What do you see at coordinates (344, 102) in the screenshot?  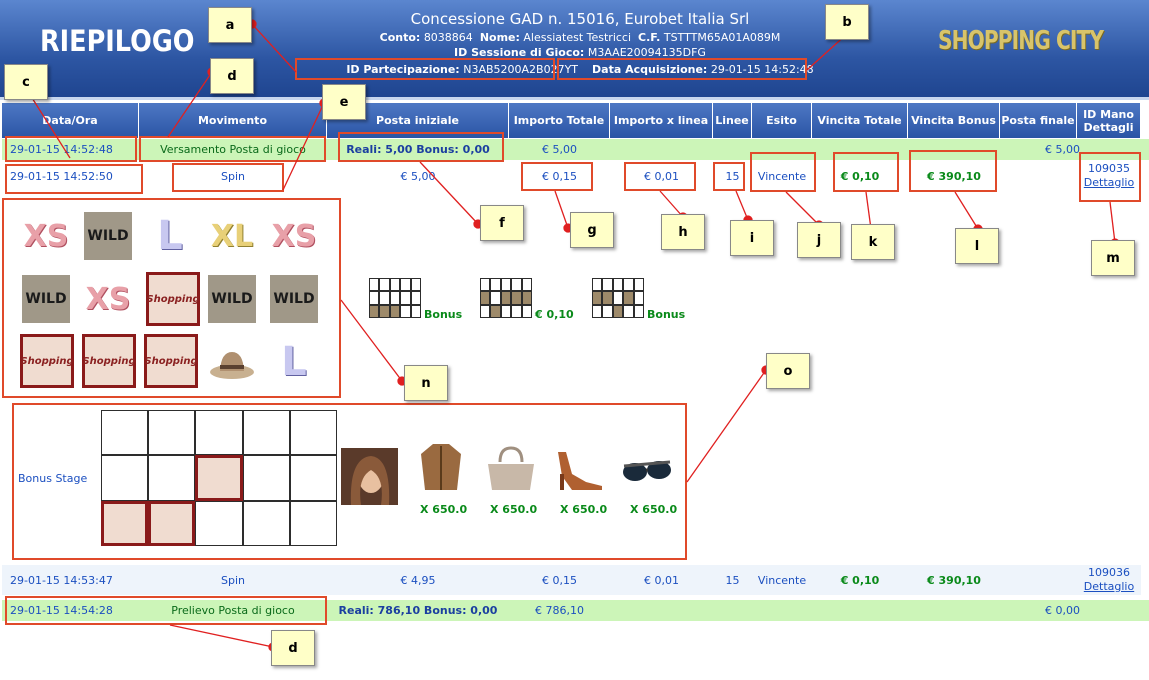 I see `annotation-note: e` at bounding box center [344, 102].